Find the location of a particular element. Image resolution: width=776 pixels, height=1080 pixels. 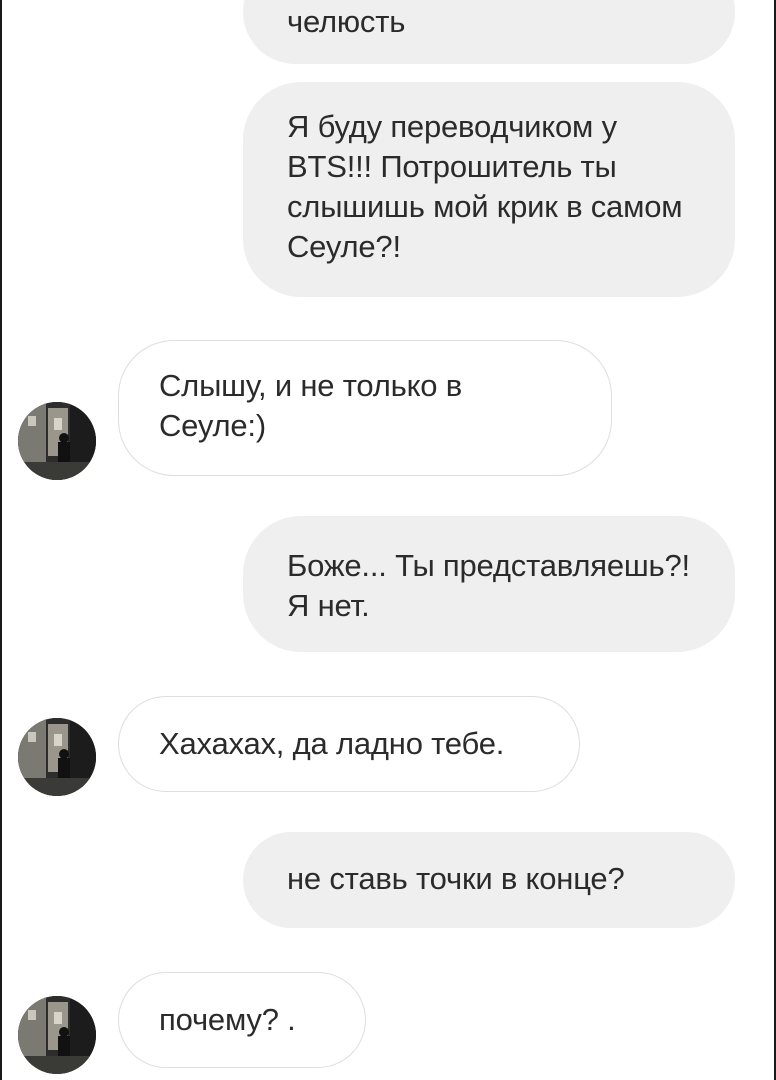

outgoing-message: челюсть is located at coordinates (489, 32).